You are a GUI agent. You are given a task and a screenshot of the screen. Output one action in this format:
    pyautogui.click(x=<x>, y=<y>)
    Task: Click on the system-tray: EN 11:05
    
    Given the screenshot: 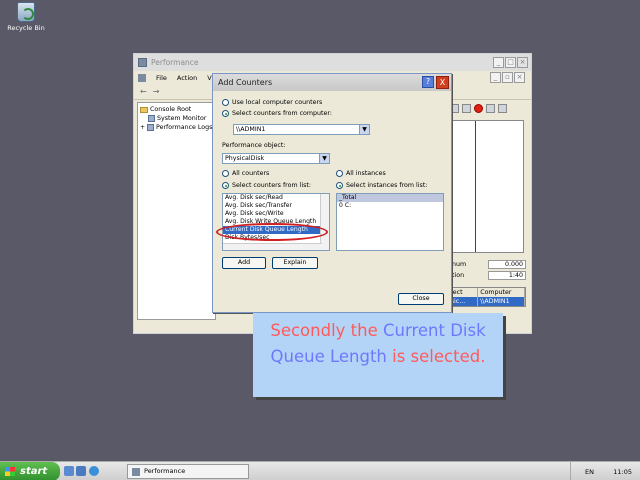 What is the action you would take?
    pyautogui.click(x=605, y=471)
    